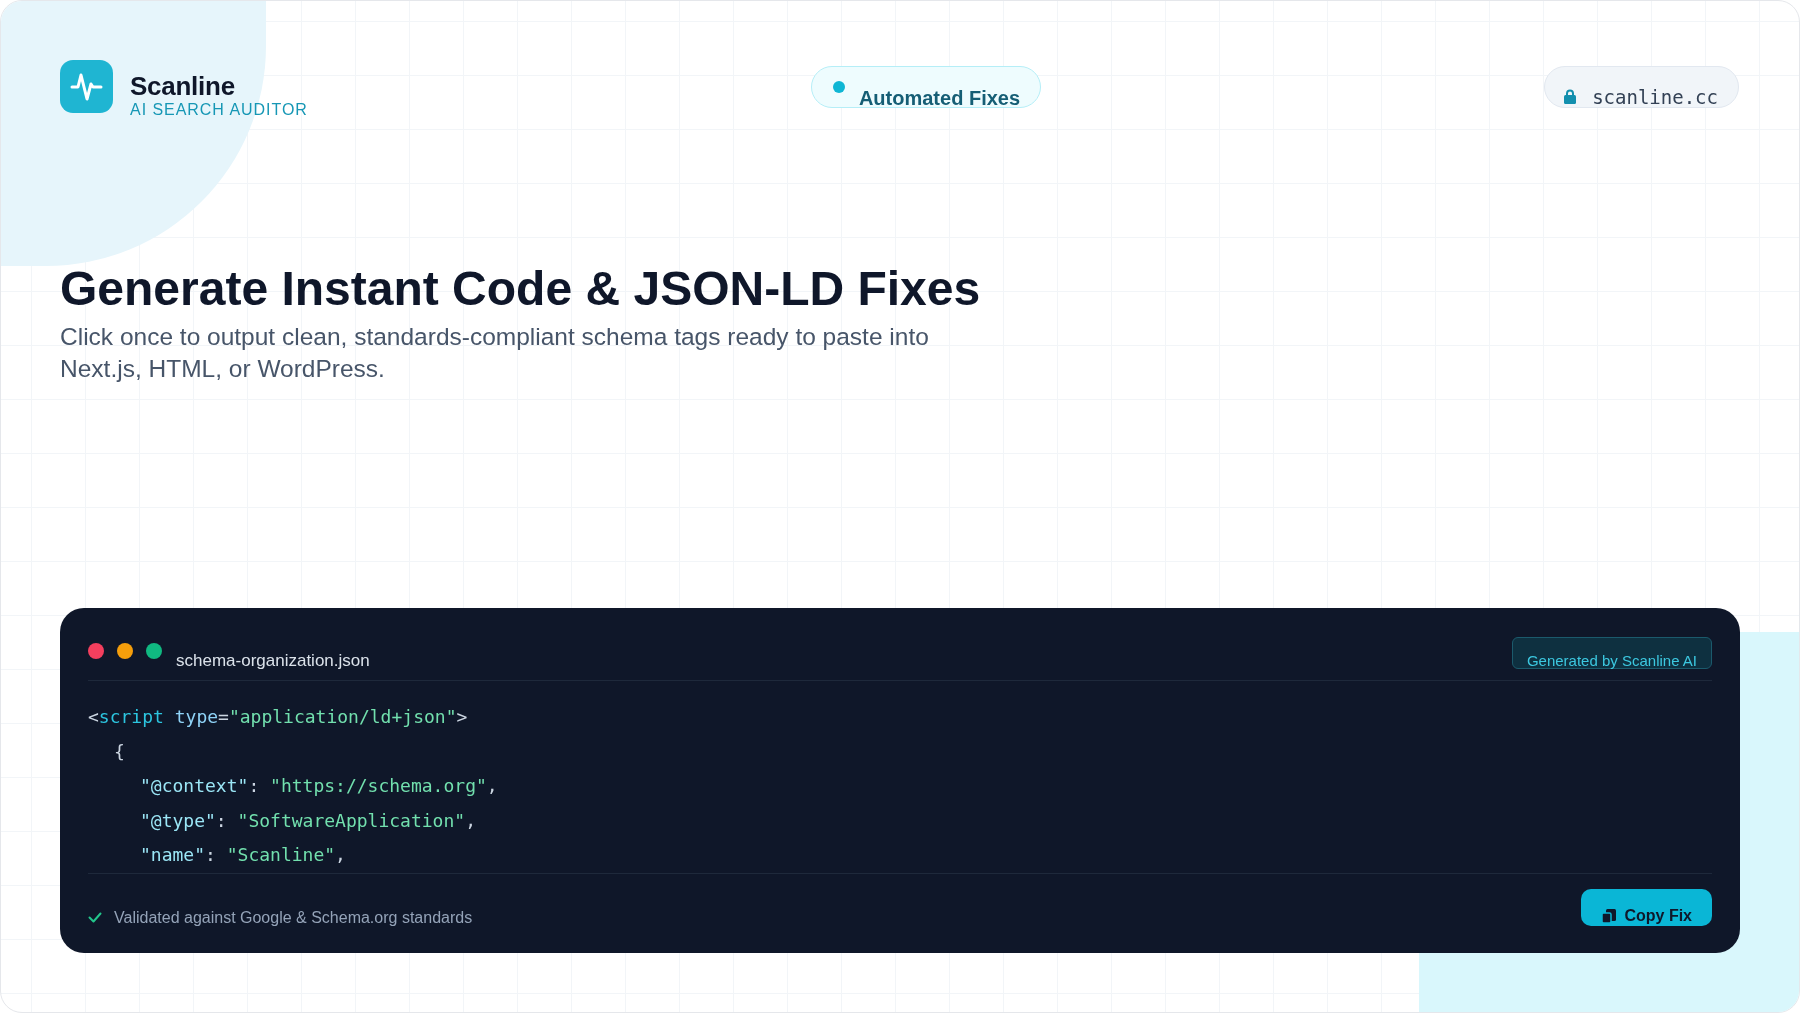 Image resolution: width=1800 pixels, height=1013 pixels. Describe the element at coordinates (219, 110) in the screenshot. I see `brand-tagline: AI SEARCH AUDITOR` at that location.